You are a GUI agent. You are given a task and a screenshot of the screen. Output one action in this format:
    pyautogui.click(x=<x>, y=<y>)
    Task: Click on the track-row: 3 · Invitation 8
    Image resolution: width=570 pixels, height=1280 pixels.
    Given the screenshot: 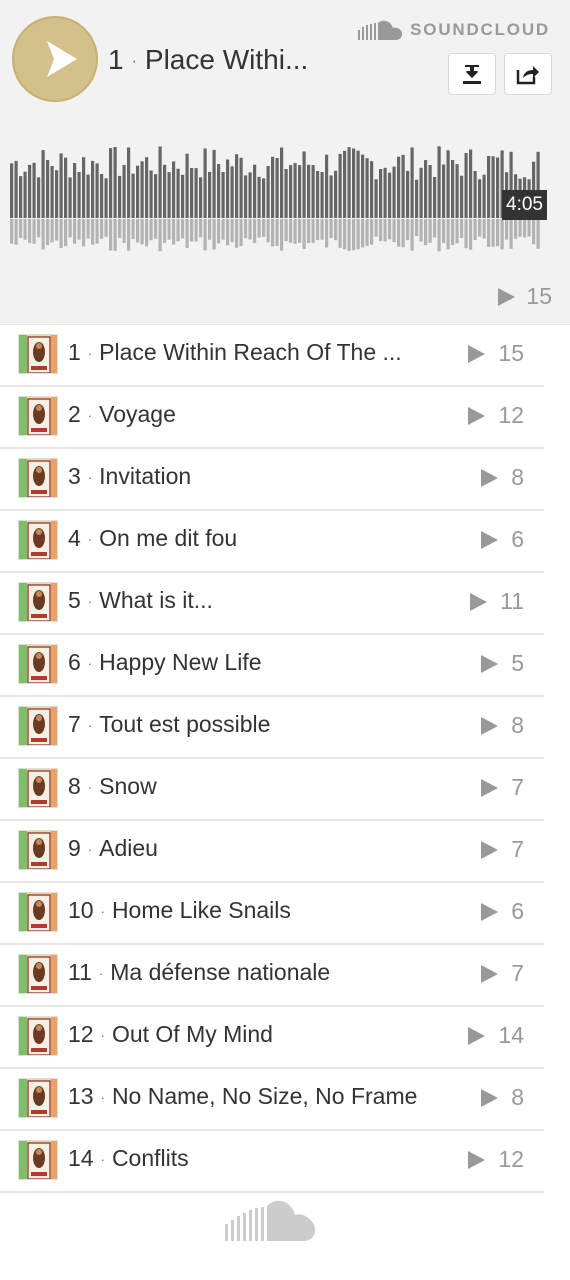 What is the action you would take?
    pyautogui.click(x=272, y=480)
    